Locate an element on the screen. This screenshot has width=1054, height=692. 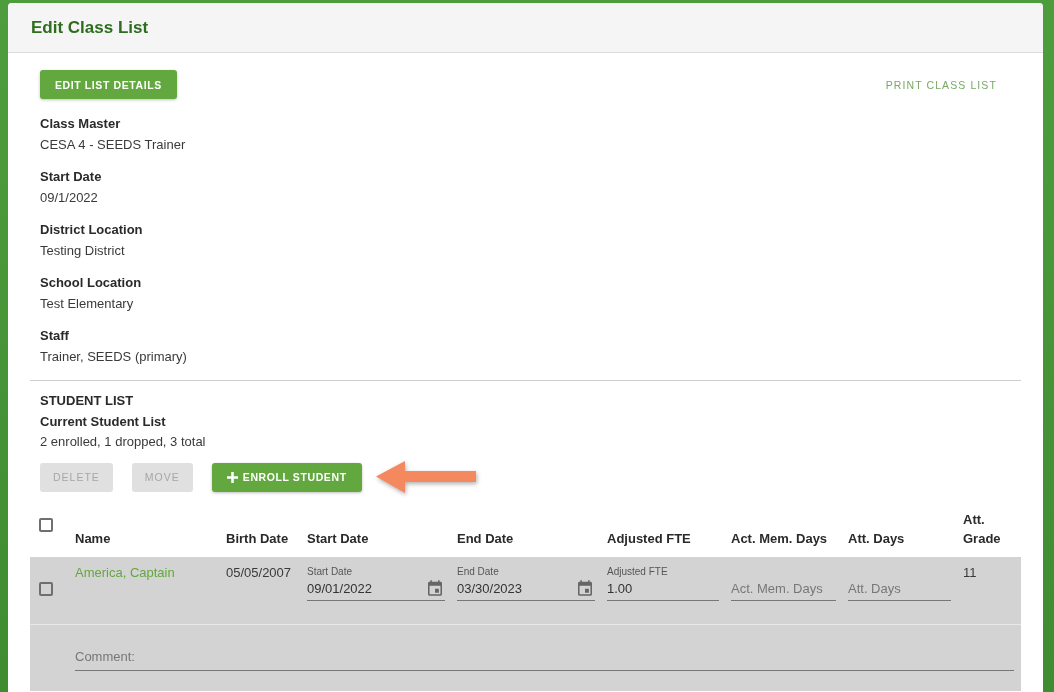
column-header: Adjusted FTE is located at coordinates (649, 539).